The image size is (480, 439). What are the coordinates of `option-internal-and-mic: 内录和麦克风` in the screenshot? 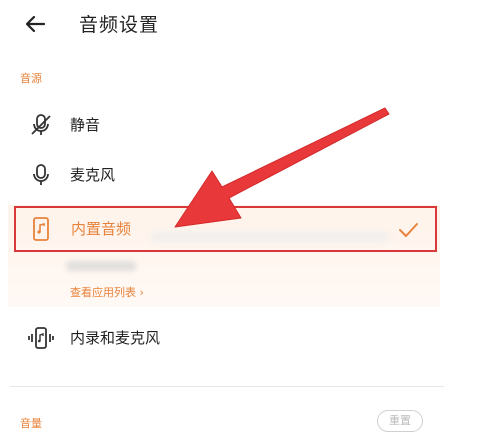 It's located at (229, 337).